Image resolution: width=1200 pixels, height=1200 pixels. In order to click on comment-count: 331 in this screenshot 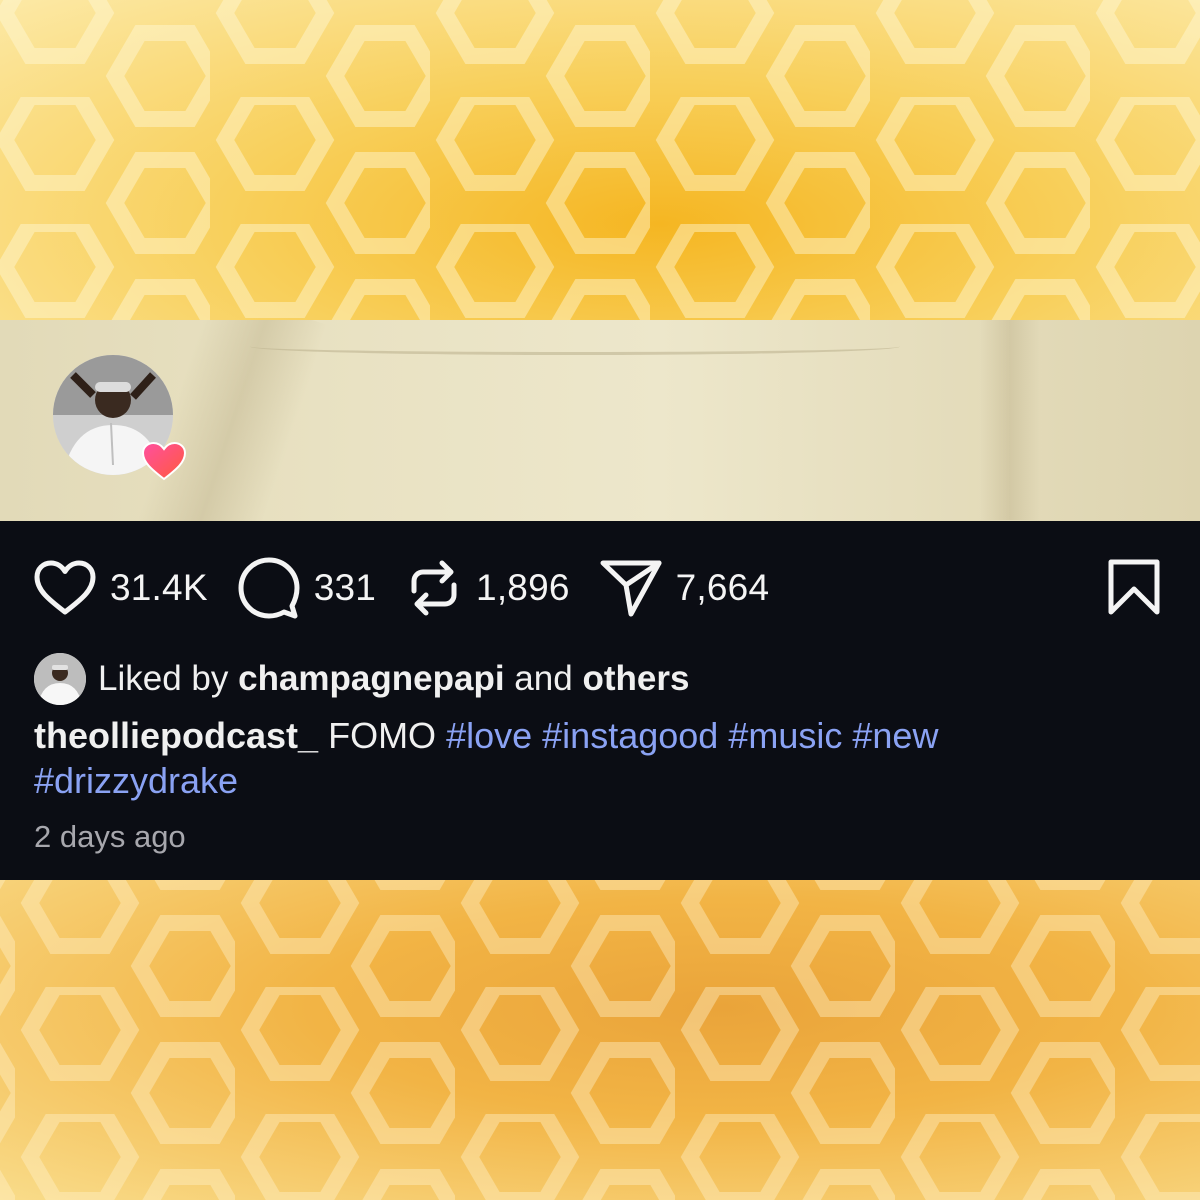, I will do `click(345, 588)`.